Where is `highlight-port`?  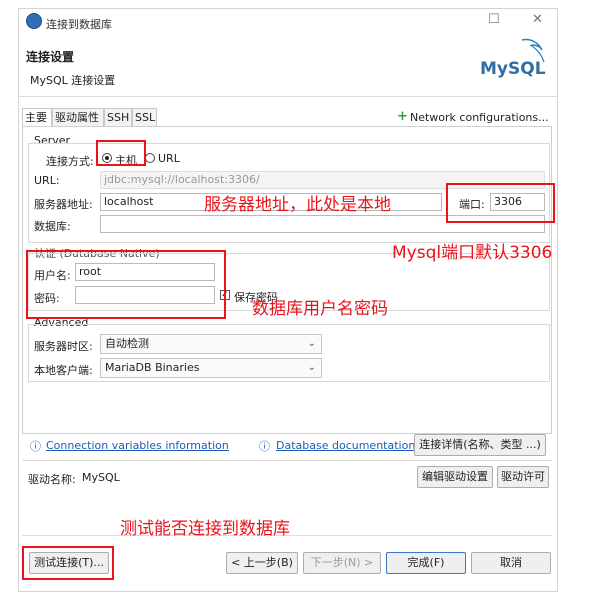
highlight-port is located at coordinates (500, 203).